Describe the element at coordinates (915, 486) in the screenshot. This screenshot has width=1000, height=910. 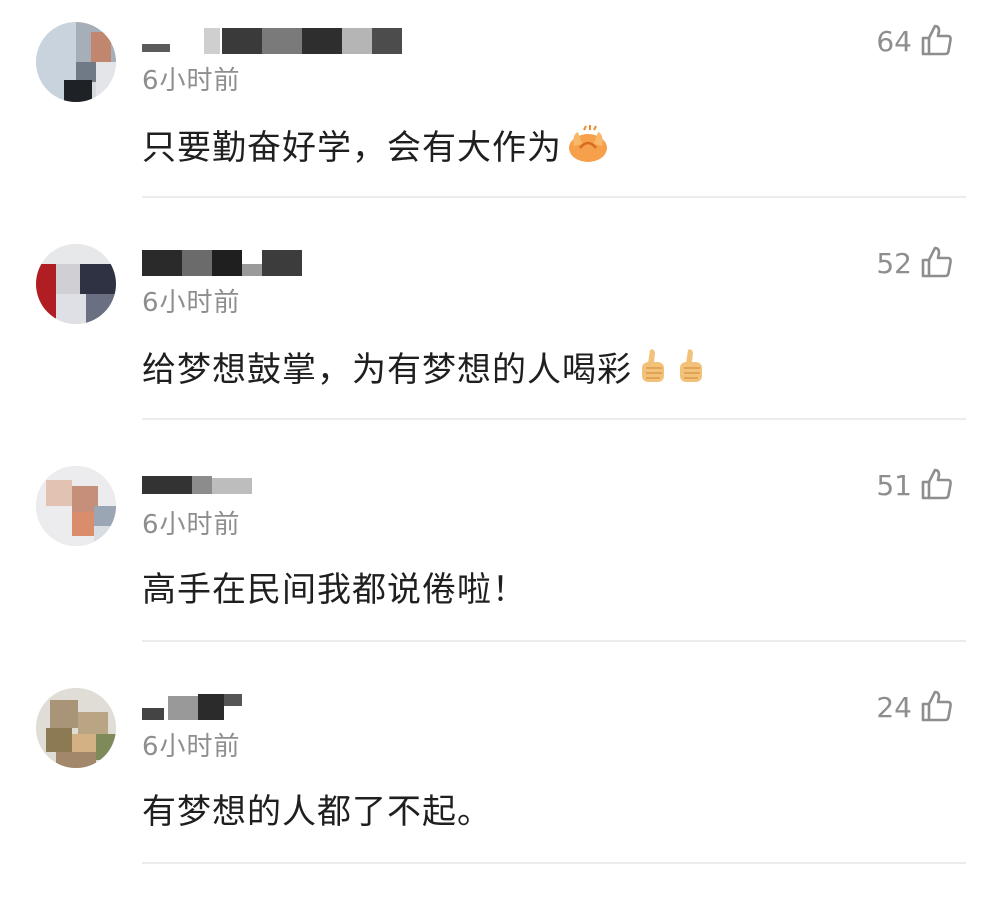
I see `like-button: 51` at that location.